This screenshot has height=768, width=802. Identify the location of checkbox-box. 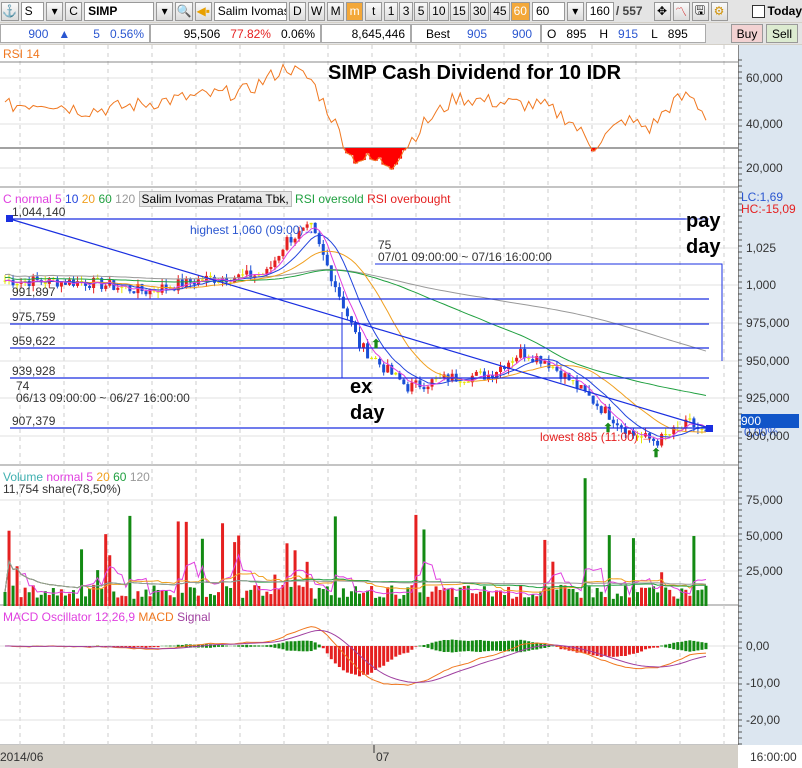
(758, 11).